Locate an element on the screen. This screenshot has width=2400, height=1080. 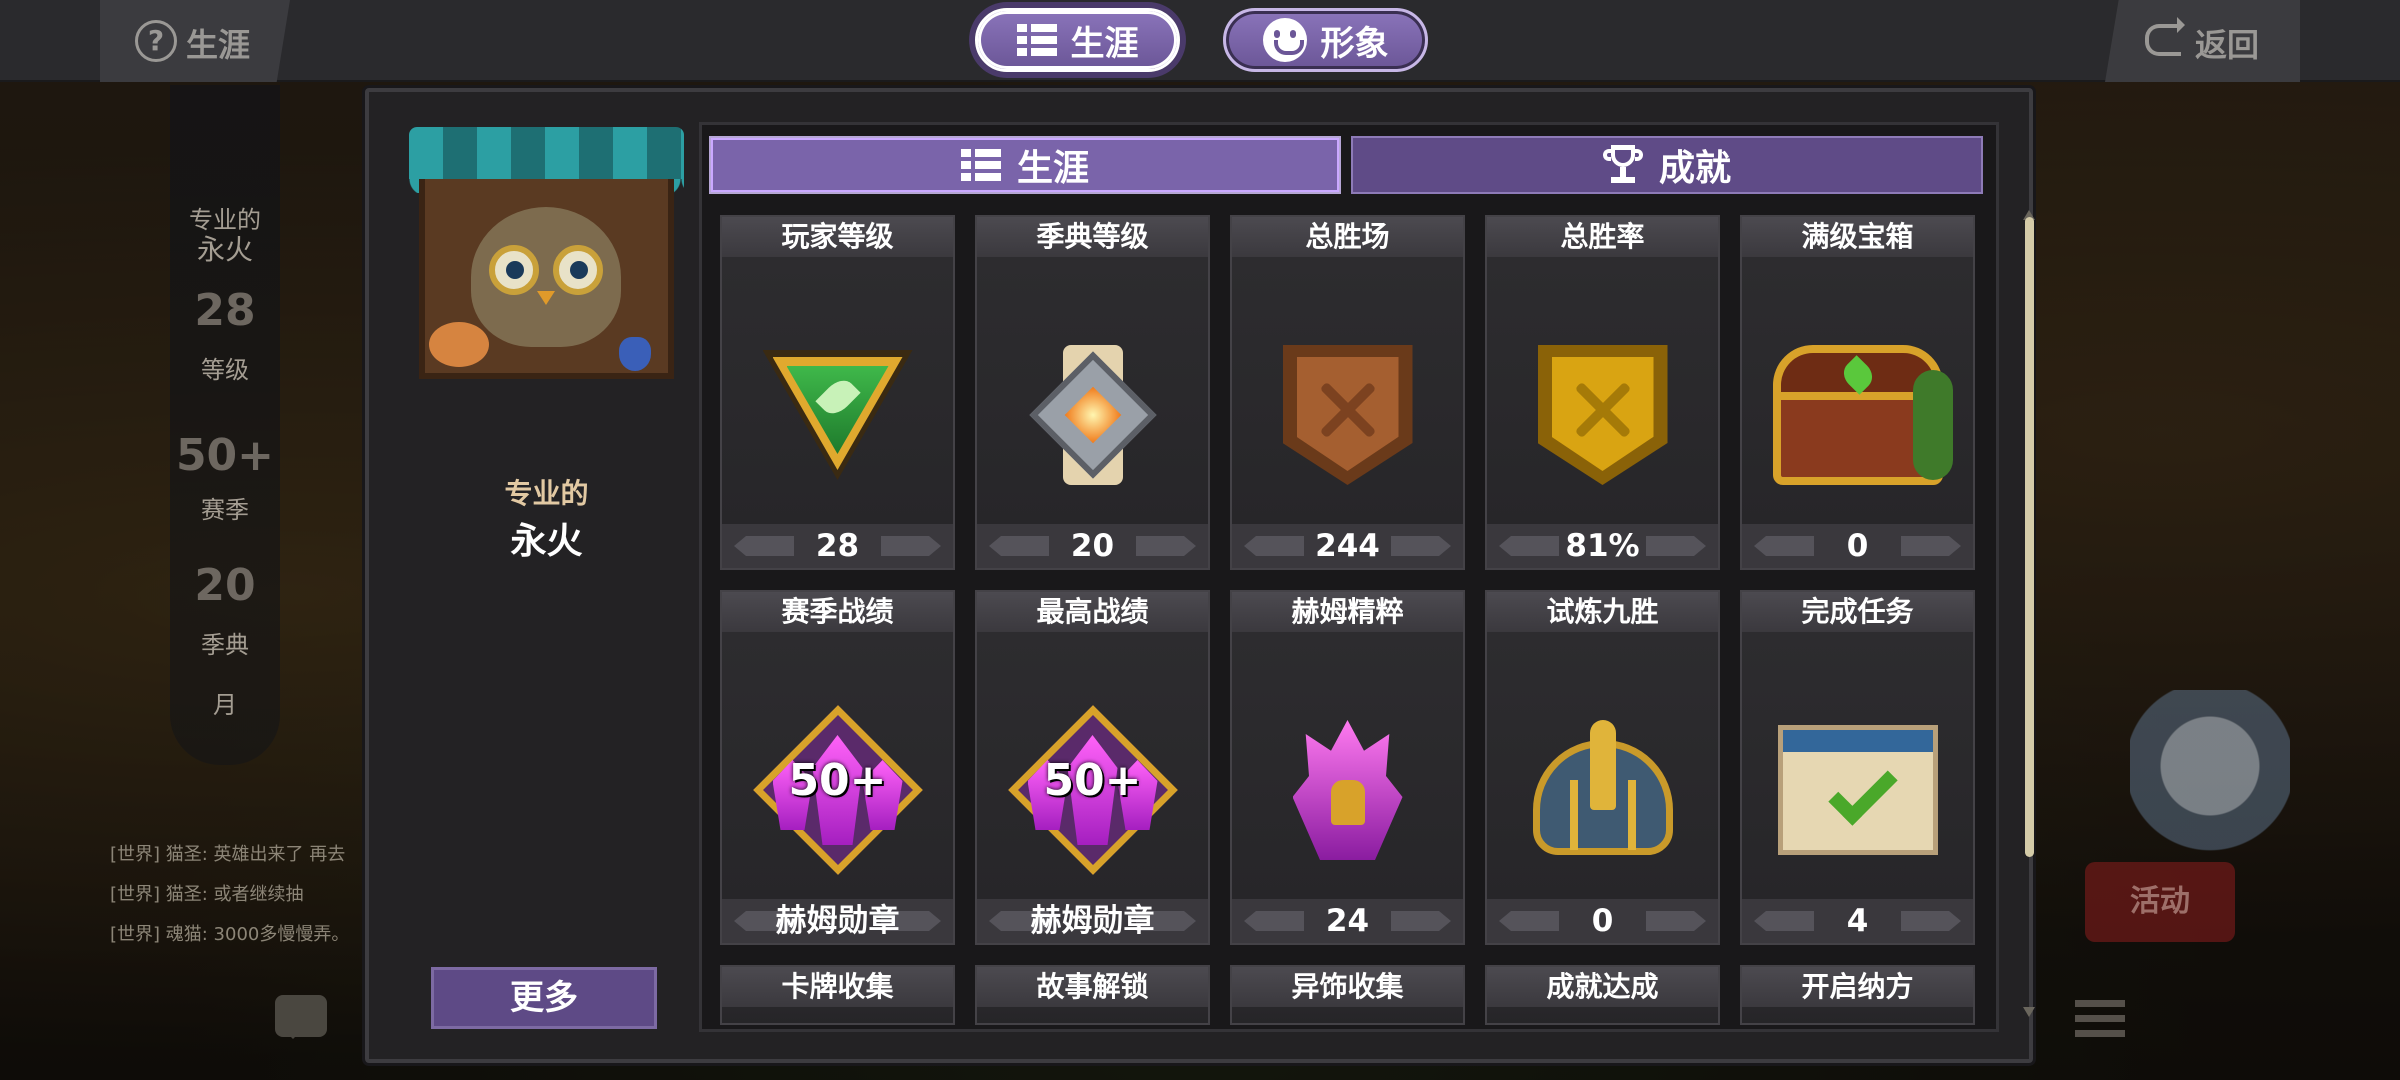
stat-card-win-rate: 总胜率 81% is located at coordinates (1602, 392).